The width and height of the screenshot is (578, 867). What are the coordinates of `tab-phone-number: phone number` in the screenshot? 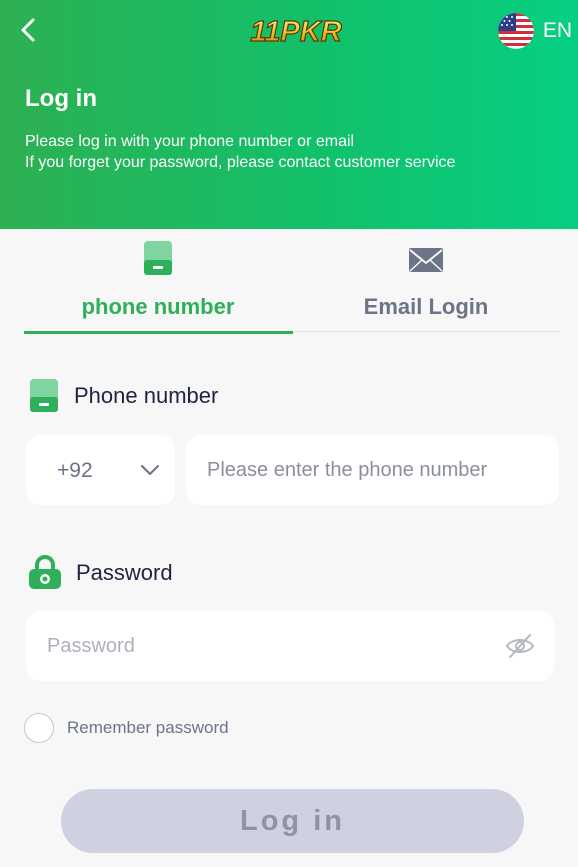 It's located at (158, 286).